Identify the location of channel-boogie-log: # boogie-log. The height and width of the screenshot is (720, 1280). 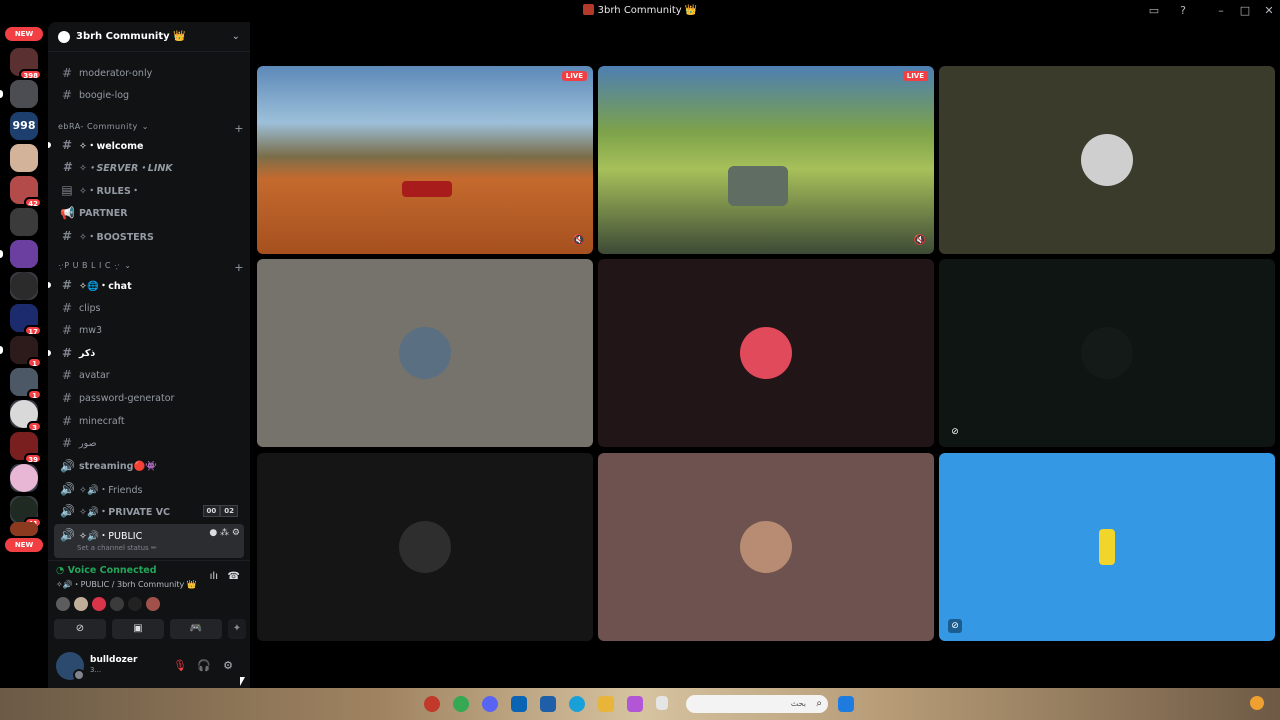
(149, 95).